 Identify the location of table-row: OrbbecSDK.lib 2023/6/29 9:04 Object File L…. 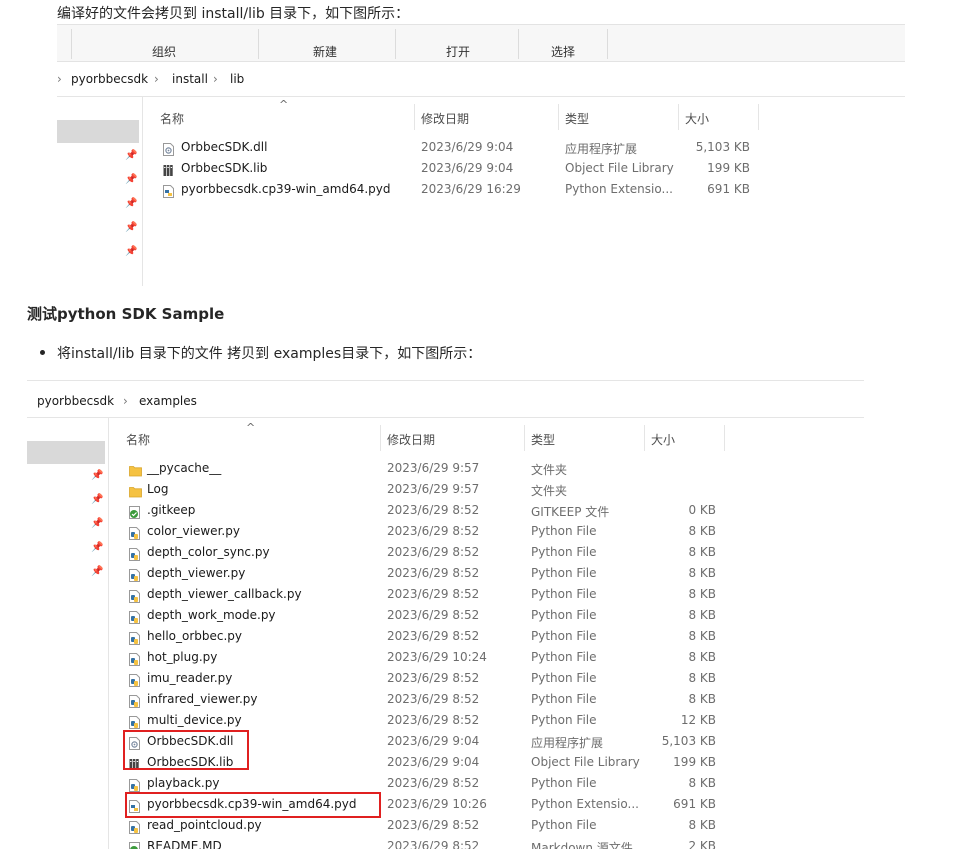
(481, 169).